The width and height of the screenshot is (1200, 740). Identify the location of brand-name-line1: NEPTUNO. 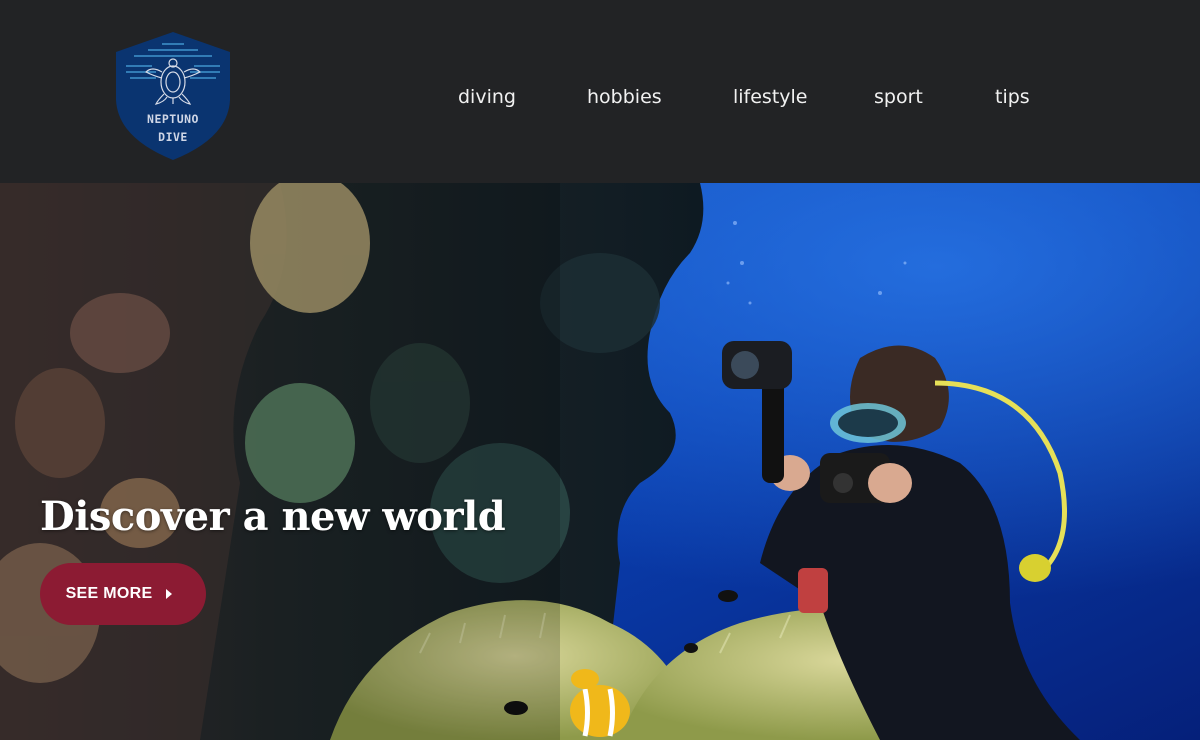
(173, 119).